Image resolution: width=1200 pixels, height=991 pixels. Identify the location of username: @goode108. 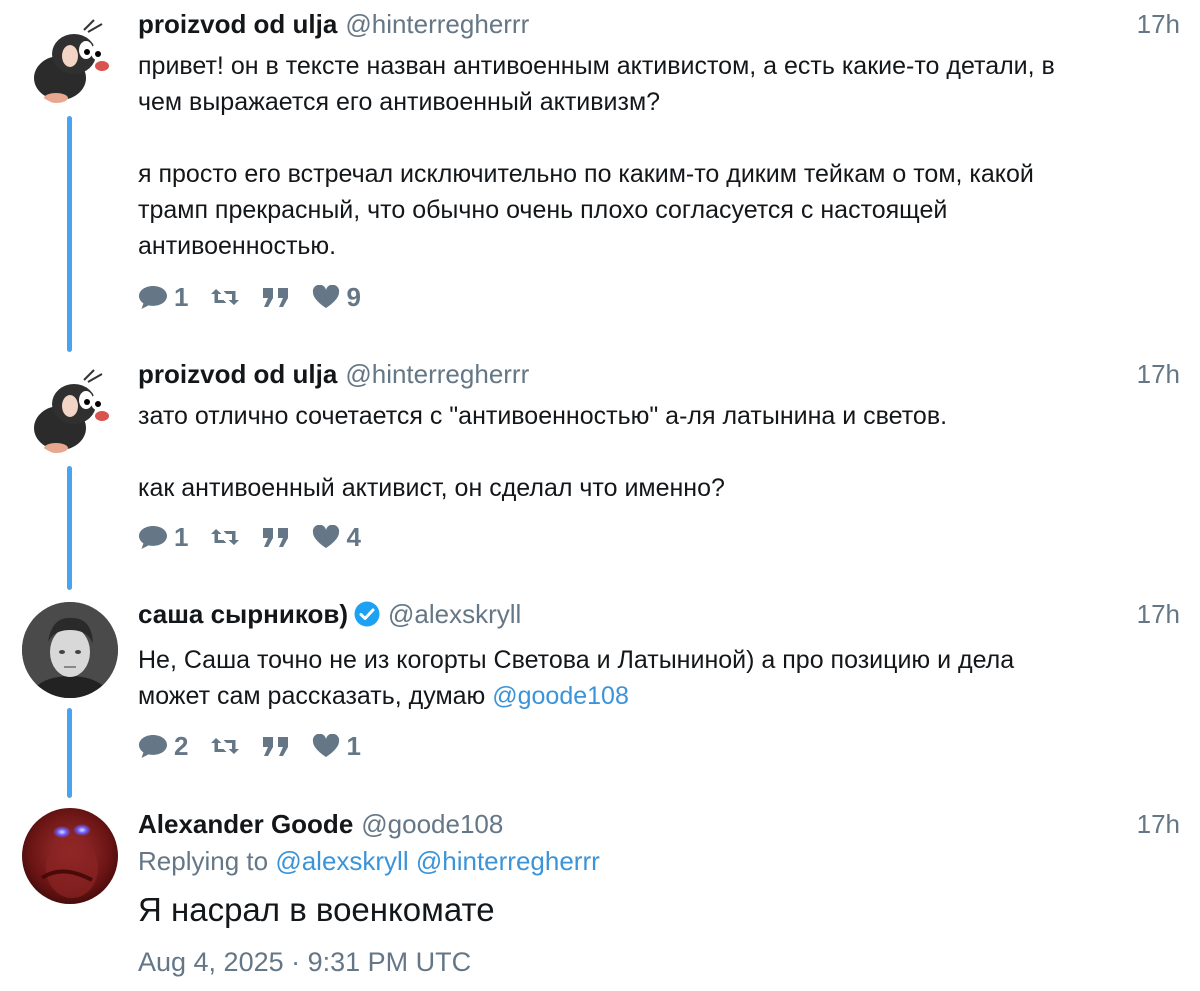
(432, 824).